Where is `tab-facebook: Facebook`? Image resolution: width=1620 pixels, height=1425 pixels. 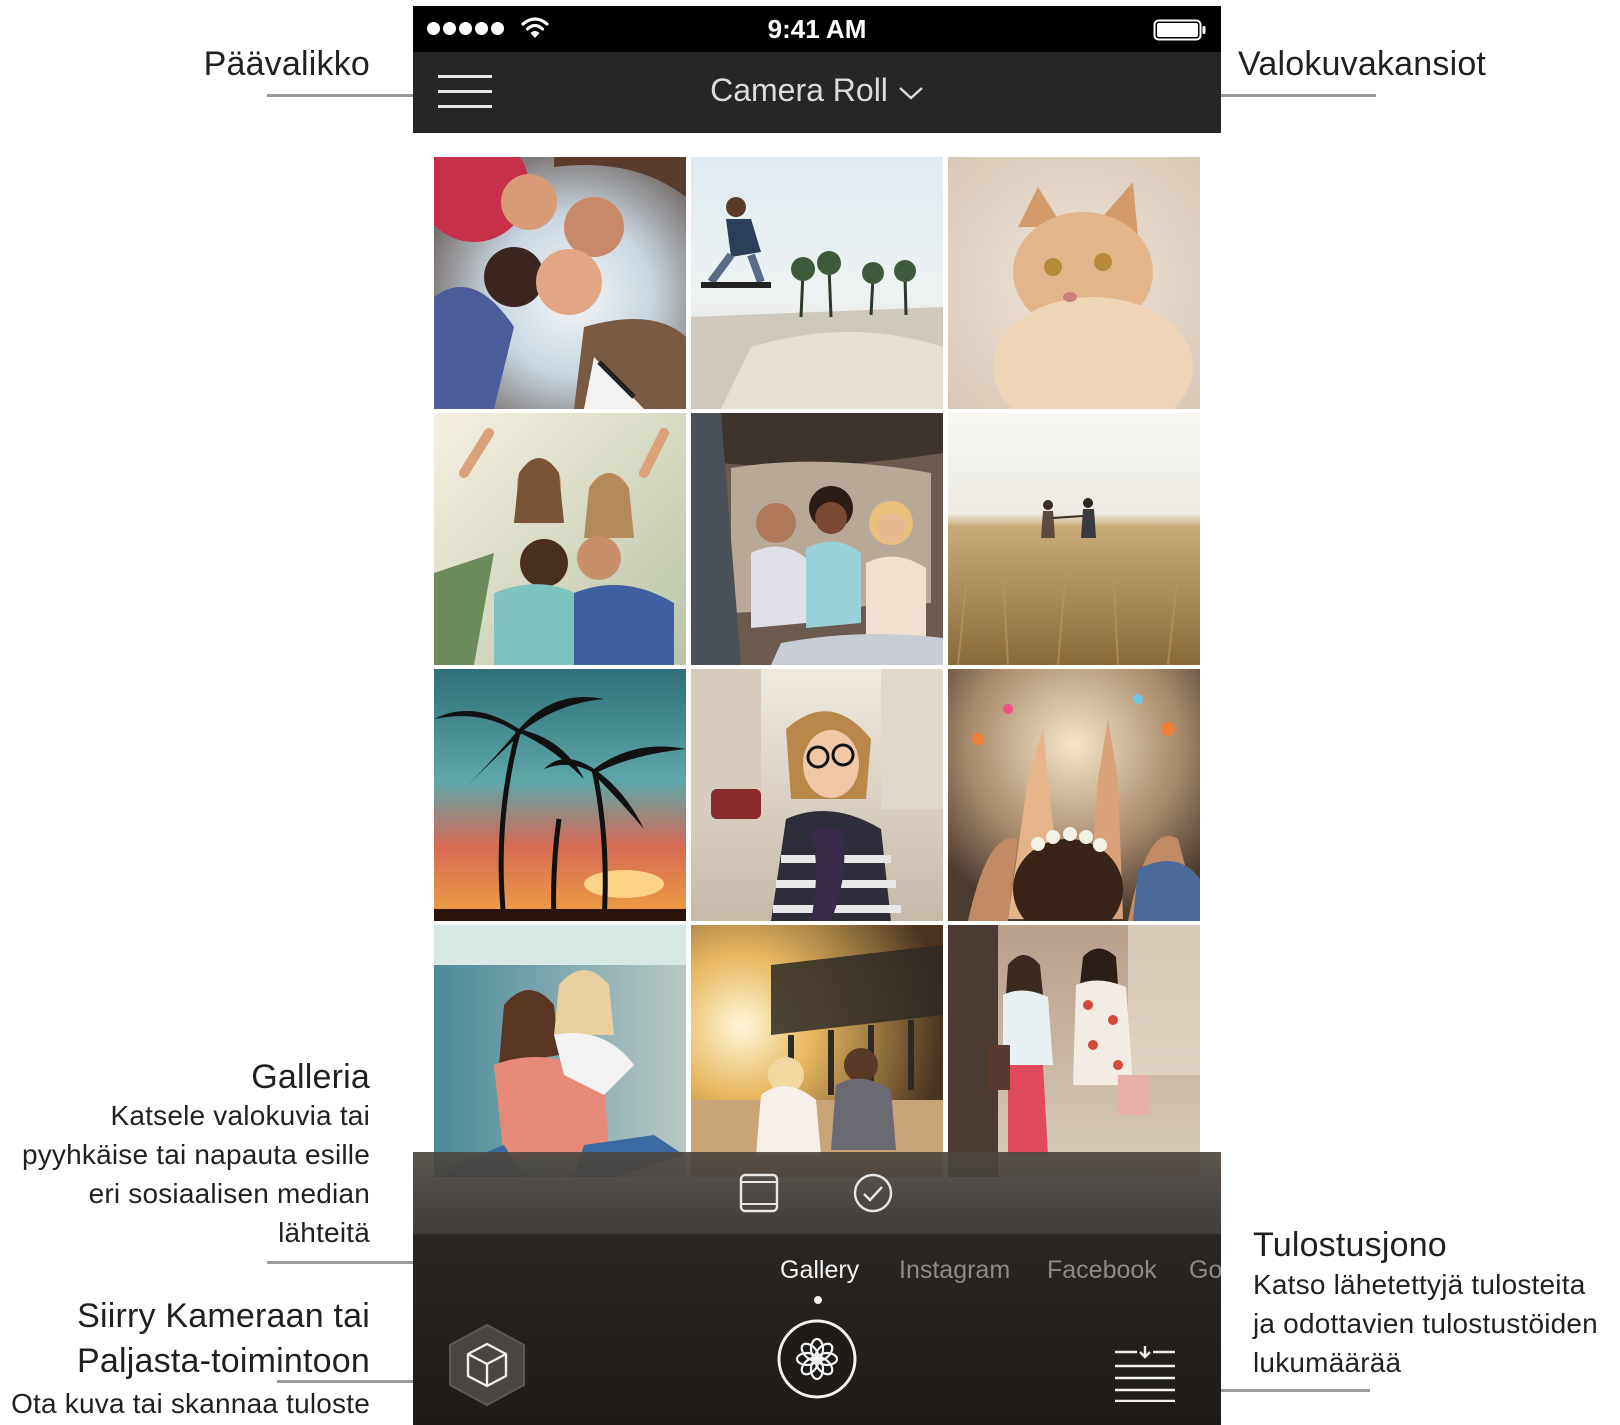 tab-facebook: Facebook is located at coordinates (1102, 1270).